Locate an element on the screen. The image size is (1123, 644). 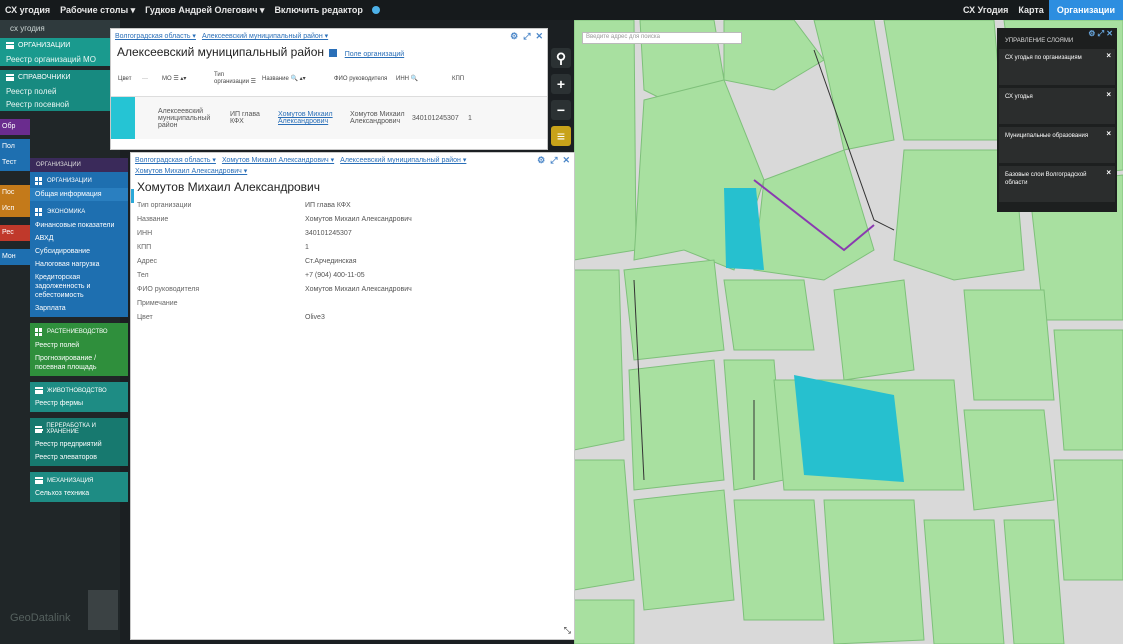
subnav-item: Сельхоз техника is located at coordinates (79, 493).